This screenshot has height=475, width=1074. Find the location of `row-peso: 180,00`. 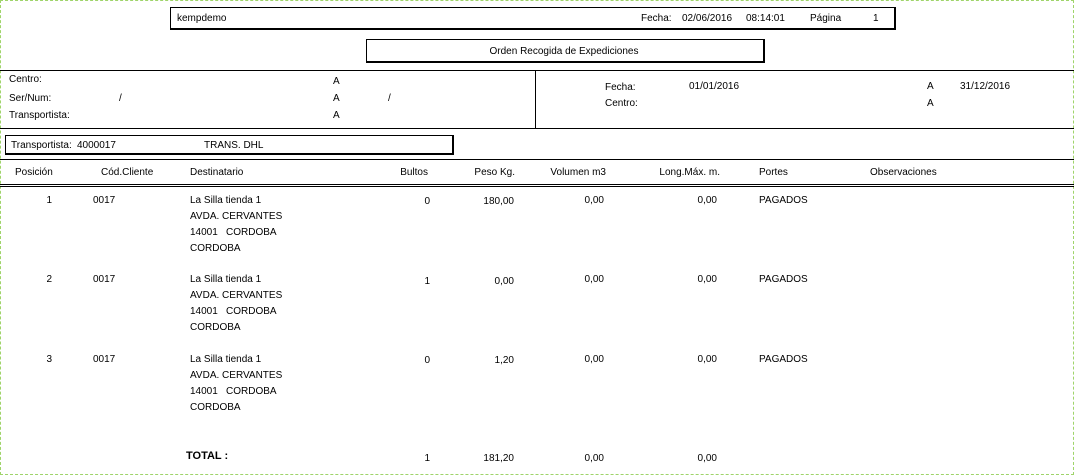

row-peso: 180,00 is located at coordinates (498, 201).